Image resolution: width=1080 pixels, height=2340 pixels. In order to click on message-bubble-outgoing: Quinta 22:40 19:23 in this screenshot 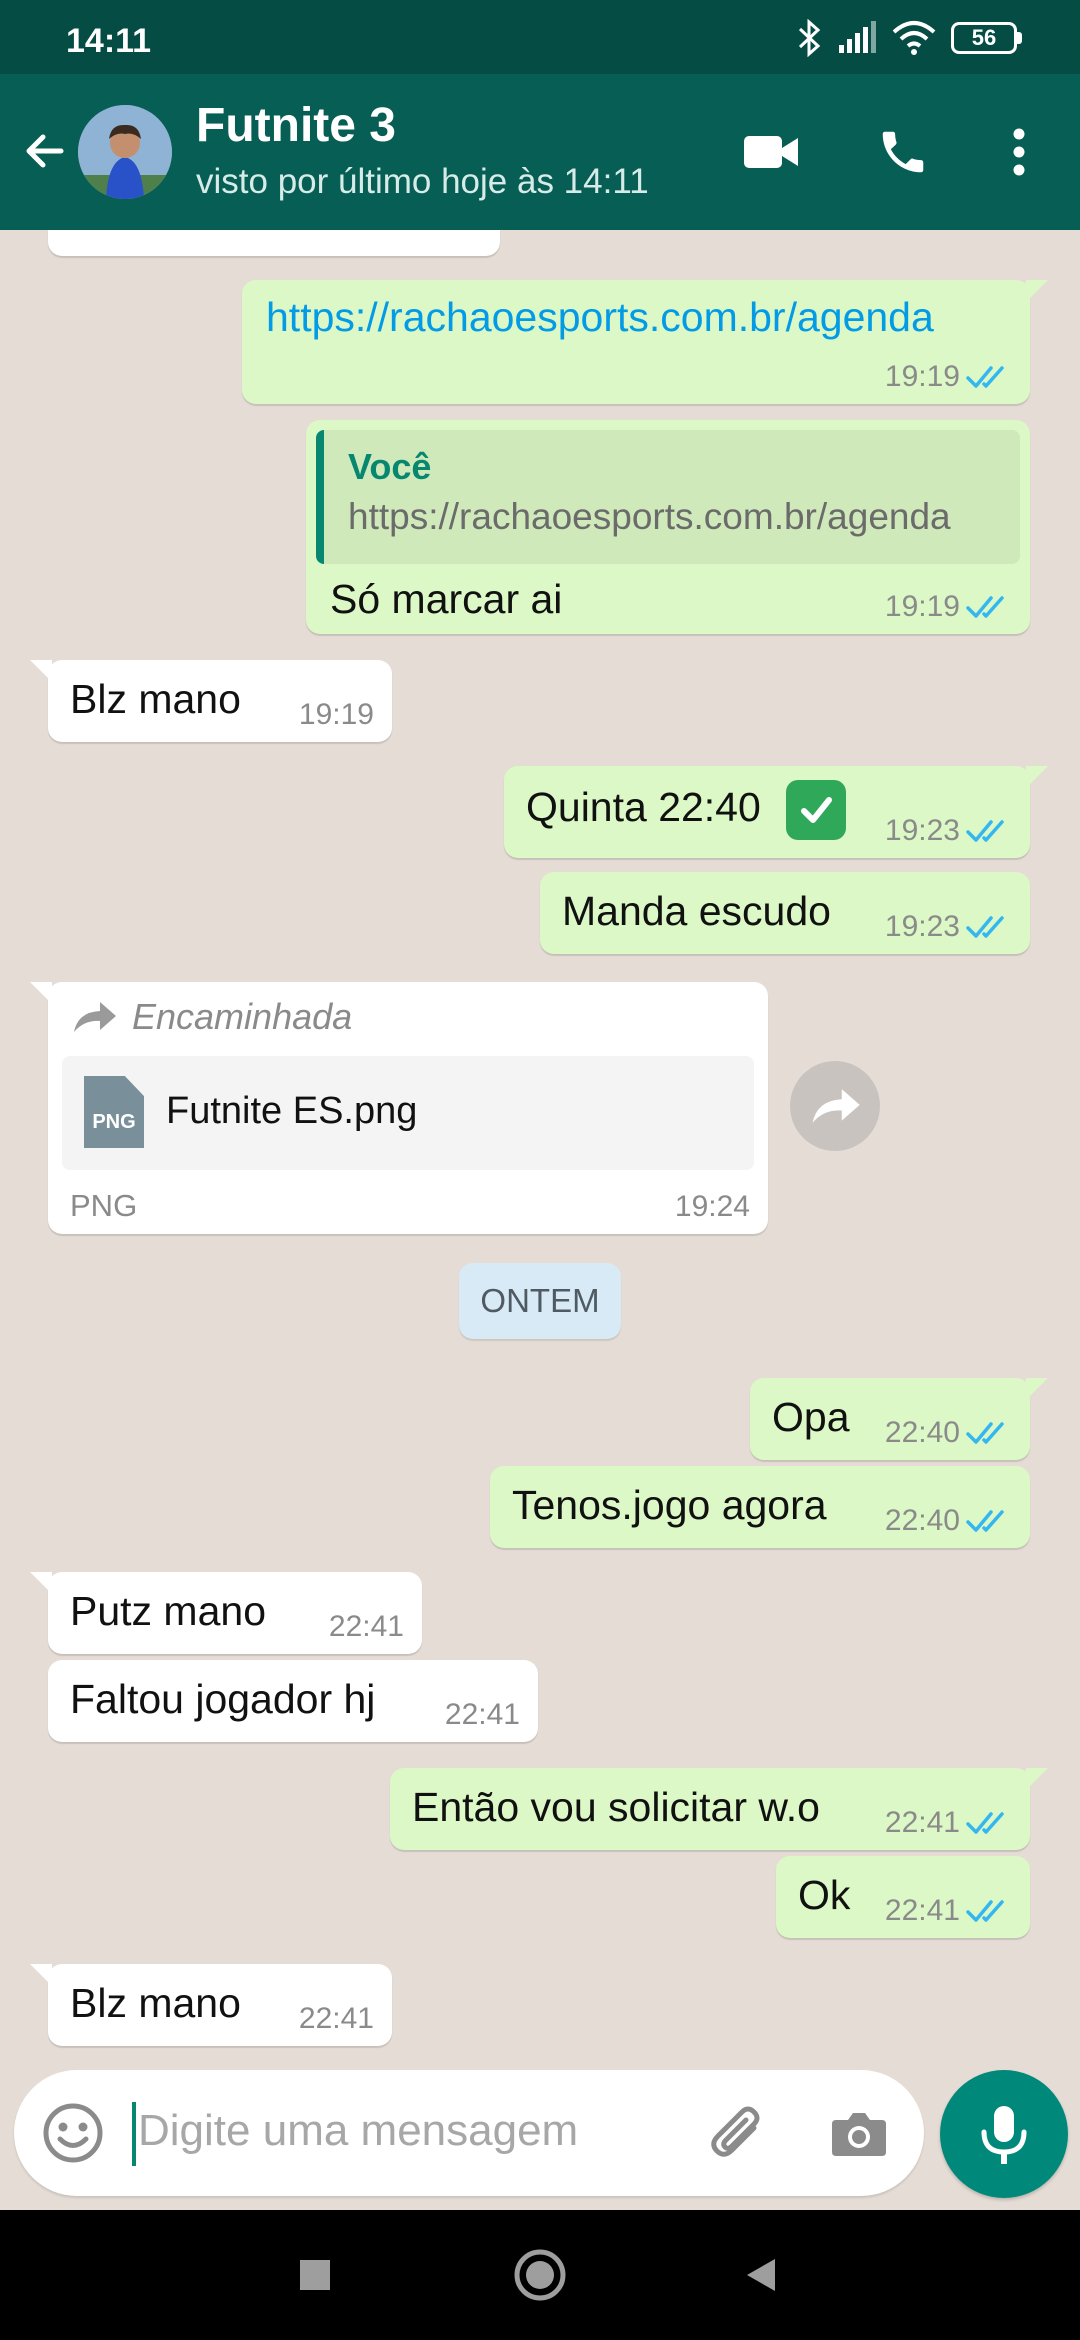, I will do `click(776, 812)`.